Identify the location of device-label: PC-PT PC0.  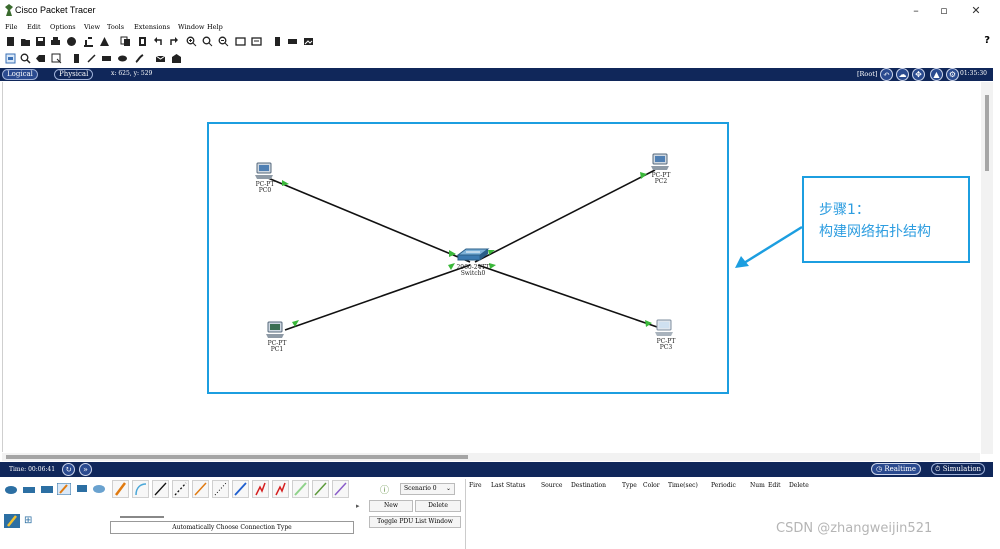
(265, 188).